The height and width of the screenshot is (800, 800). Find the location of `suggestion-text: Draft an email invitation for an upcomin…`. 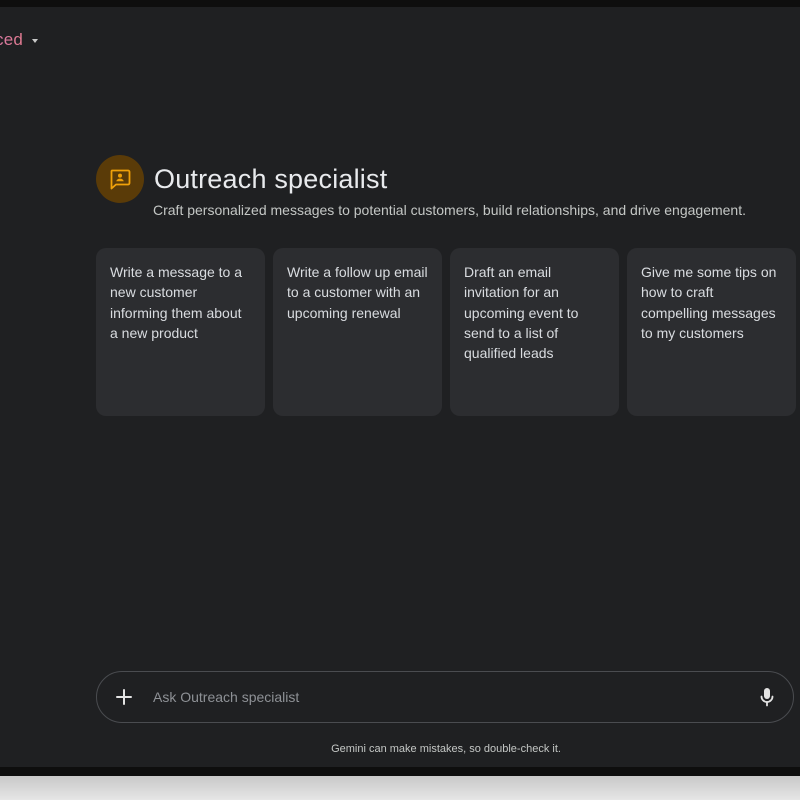

suggestion-text: Draft an email invitation for an upcomin… is located at coordinates (521, 313).